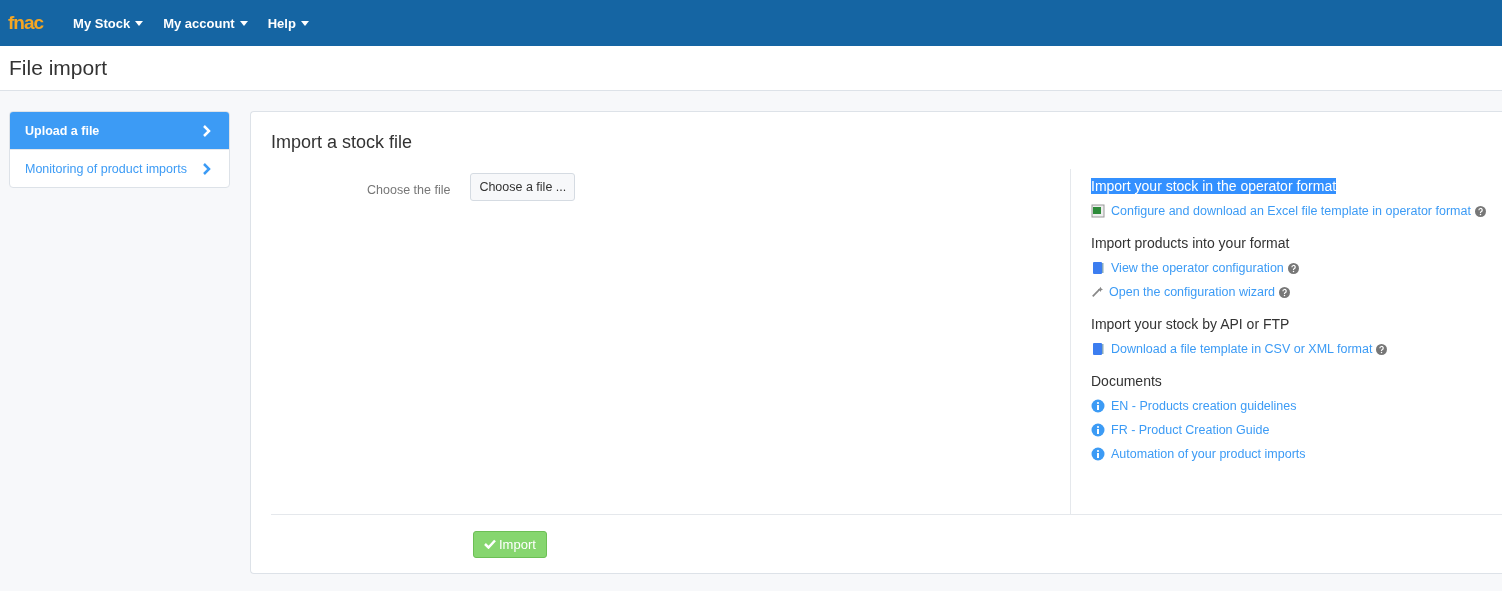  What do you see at coordinates (1190, 324) in the screenshot?
I see `section-heading: Import your stock by API or FTP` at bounding box center [1190, 324].